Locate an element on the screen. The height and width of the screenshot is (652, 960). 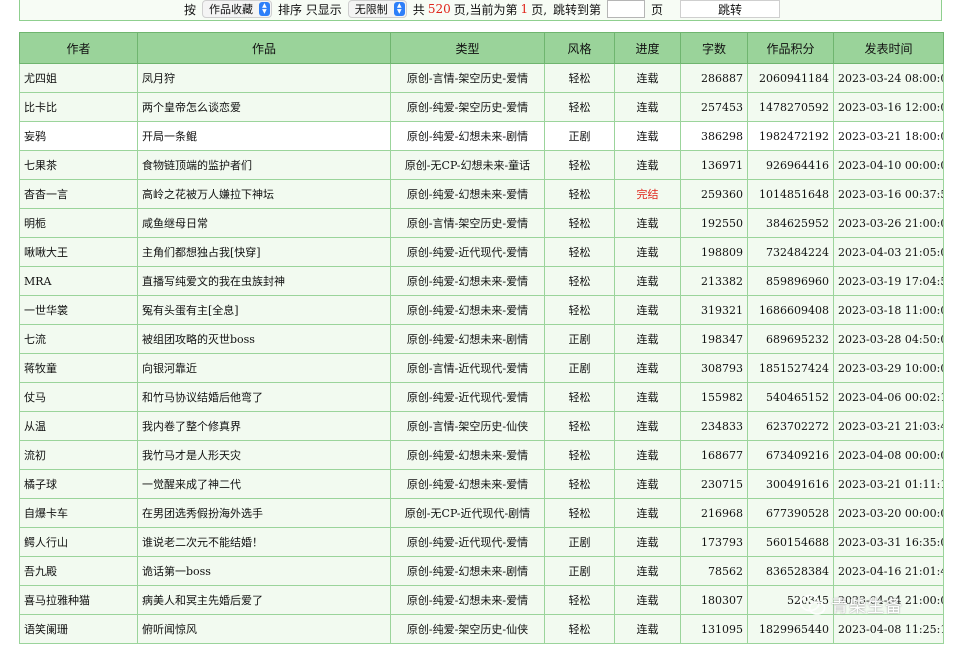
cell-title: 食物链顶端的监护者们 is located at coordinates (264, 165).